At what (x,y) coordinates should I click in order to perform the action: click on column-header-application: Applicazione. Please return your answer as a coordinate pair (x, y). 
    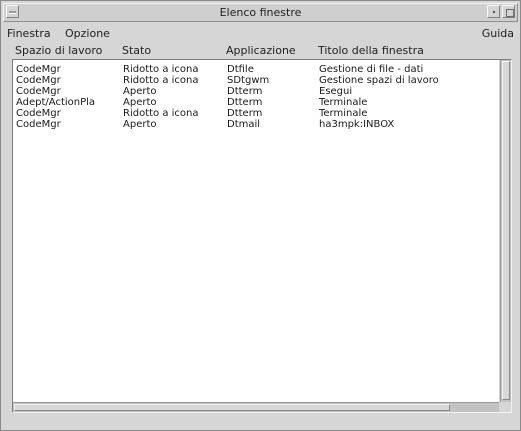
    Looking at the image, I should click on (261, 50).